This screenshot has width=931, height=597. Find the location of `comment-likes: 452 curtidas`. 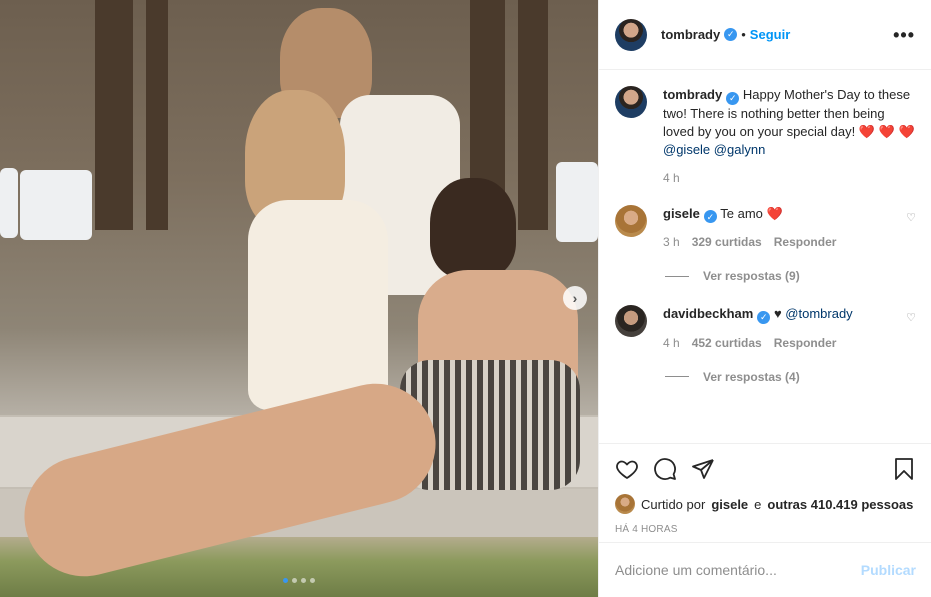

comment-likes: 452 curtidas is located at coordinates (727, 343).